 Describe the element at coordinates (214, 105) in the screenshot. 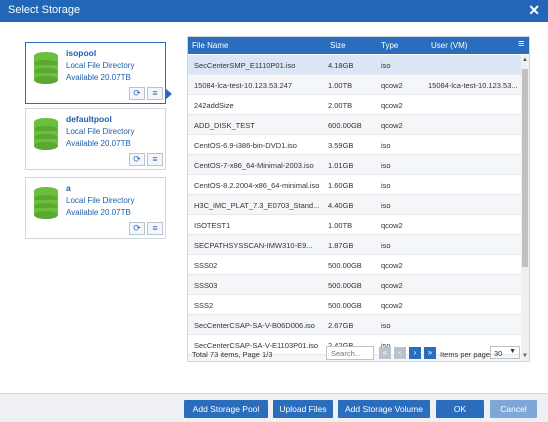

I see `cell-file-name: 242addSize` at that location.